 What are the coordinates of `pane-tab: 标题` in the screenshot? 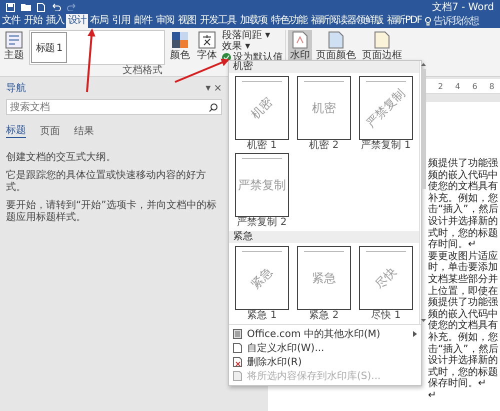 It's located at (16, 130).